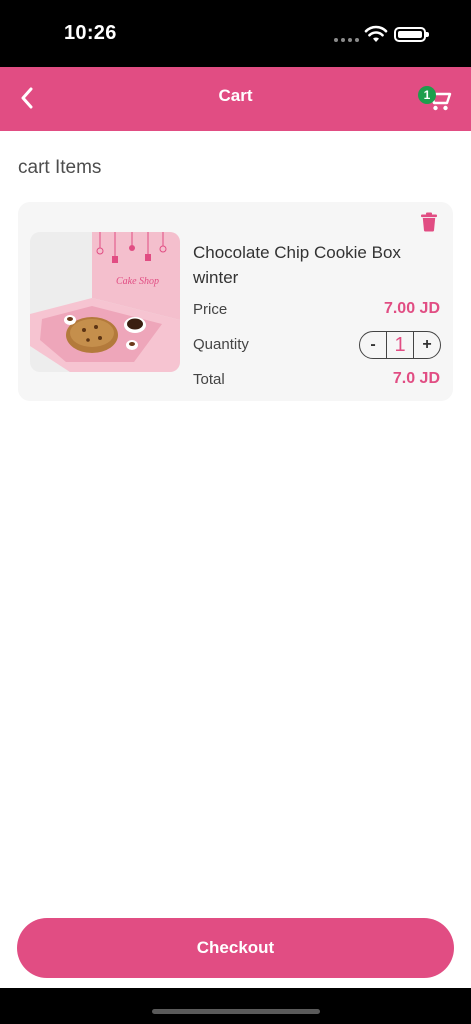 The image size is (471, 1024). What do you see at coordinates (137, 281) in the screenshot?
I see `image-brand-text: Cake Shop` at bounding box center [137, 281].